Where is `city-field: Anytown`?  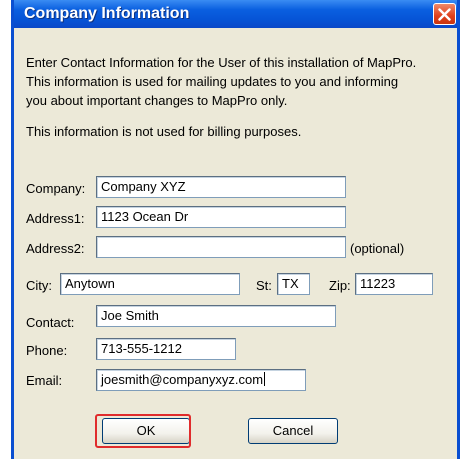 city-field: Anytown is located at coordinates (150, 284).